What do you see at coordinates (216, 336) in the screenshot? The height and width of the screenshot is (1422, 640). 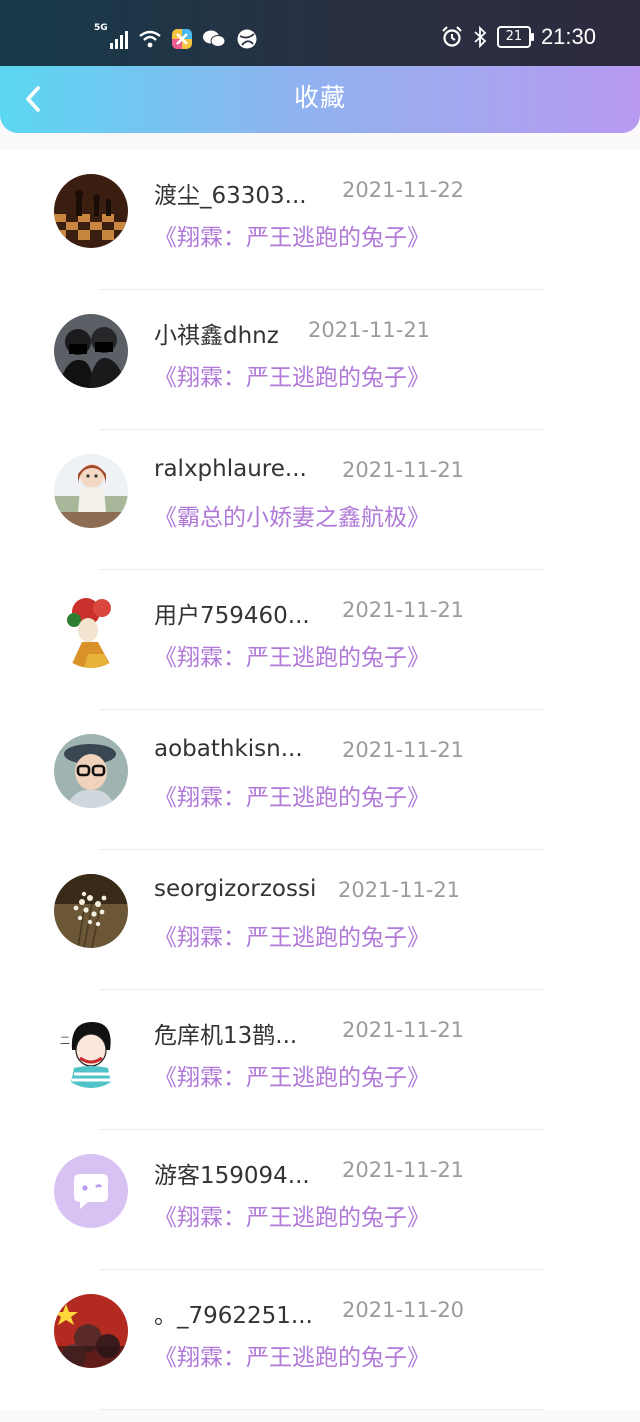 I see `user-name: 小祺鑫dhnz` at bounding box center [216, 336].